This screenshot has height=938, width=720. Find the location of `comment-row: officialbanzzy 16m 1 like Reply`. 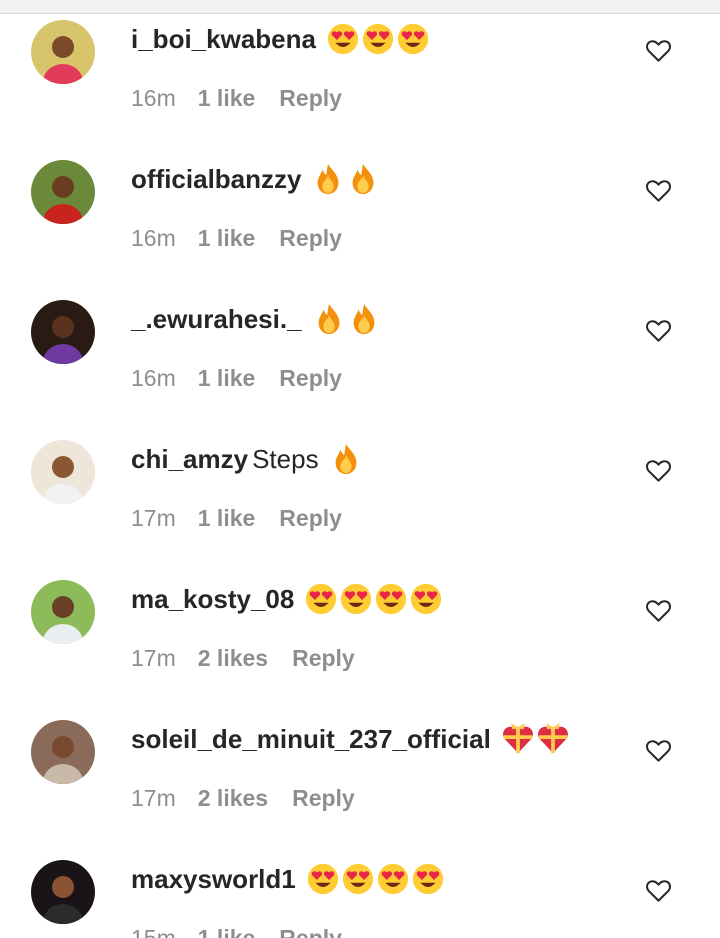

comment-row: officialbanzzy 16m 1 like Reply is located at coordinates (360, 210).